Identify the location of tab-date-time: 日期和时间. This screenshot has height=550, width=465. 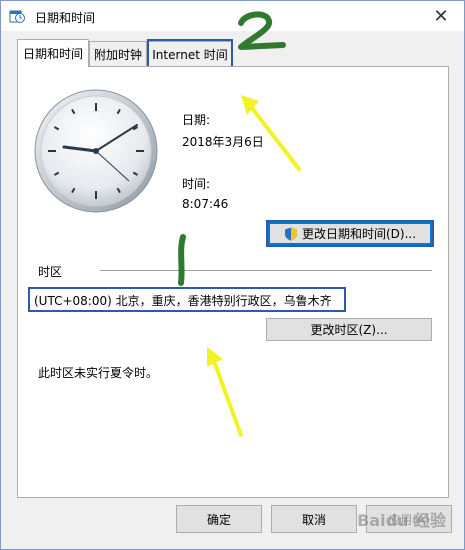
(53, 53).